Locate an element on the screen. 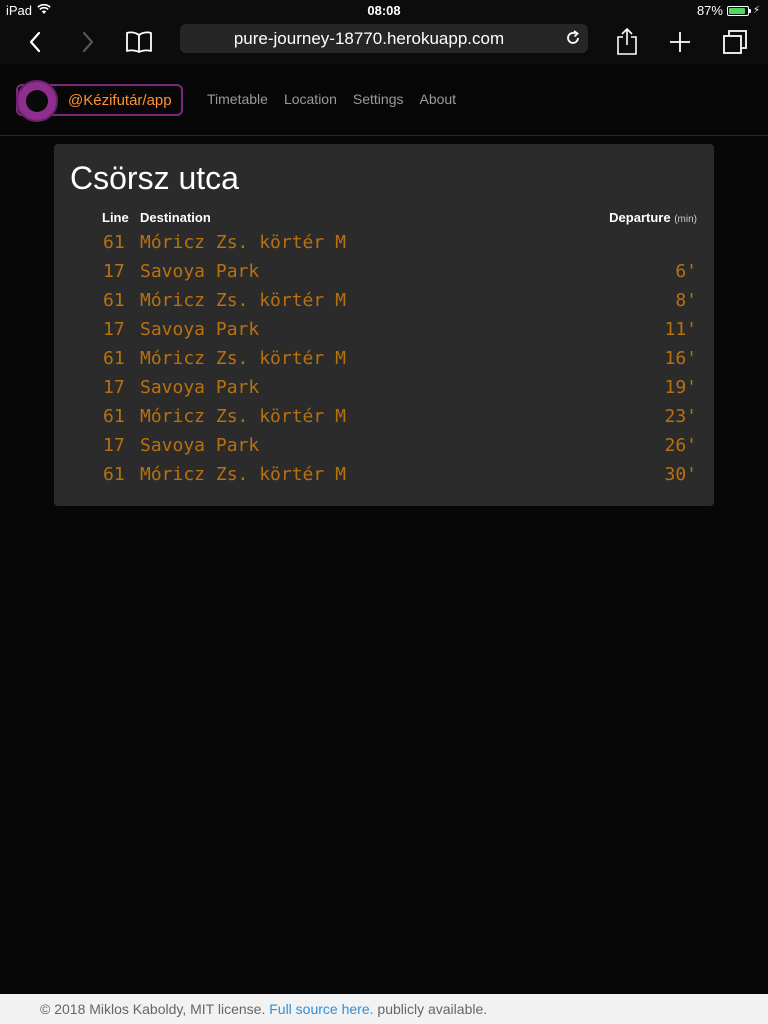  table-row: 61 Móricz Zs. körtér M 16' is located at coordinates (384, 359).